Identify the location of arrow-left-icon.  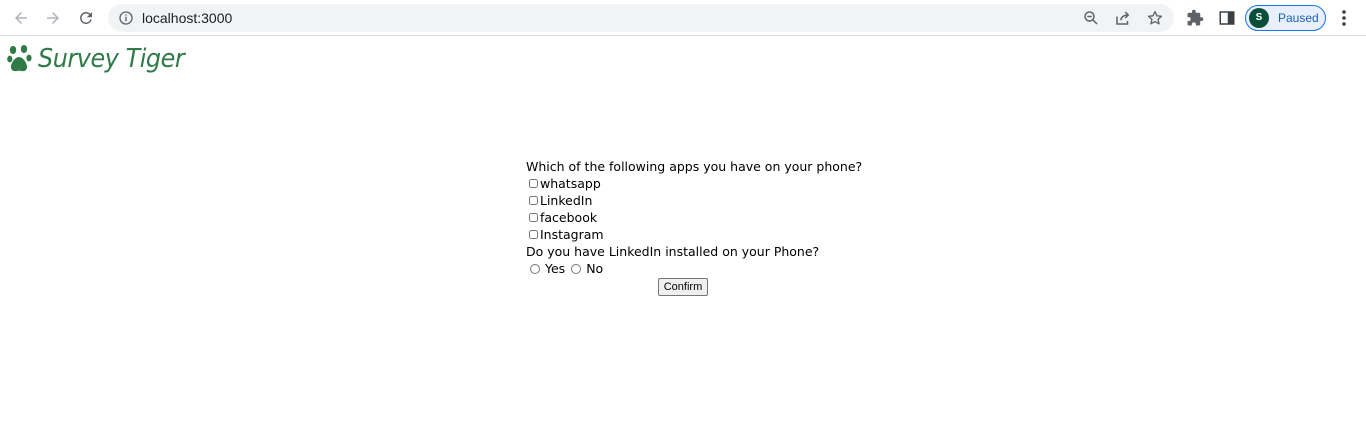
(21, 18).